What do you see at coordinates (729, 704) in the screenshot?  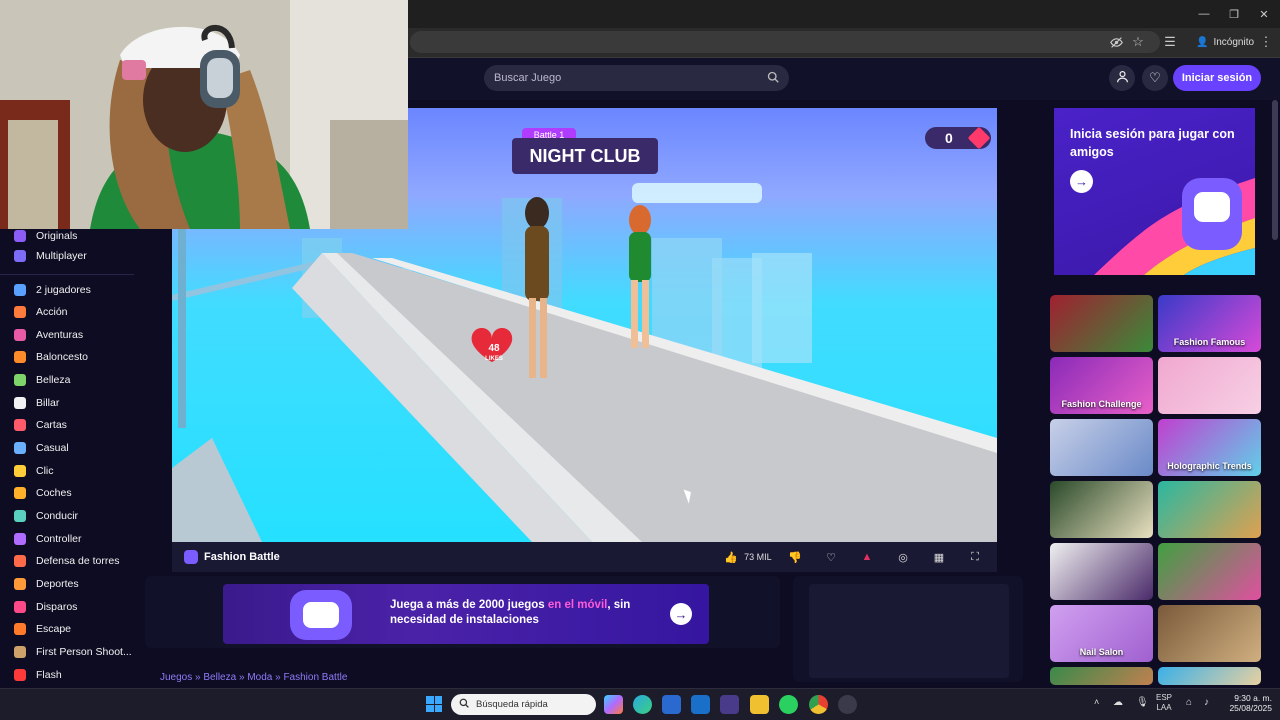 I see `jw-library-icon` at bounding box center [729, 704].